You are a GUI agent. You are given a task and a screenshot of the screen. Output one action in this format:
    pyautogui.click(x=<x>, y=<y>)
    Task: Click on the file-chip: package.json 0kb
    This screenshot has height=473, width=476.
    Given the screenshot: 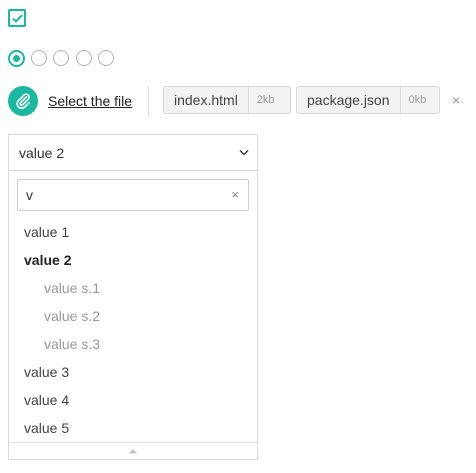 What is the action you would take?
    pyautogui.click(x=368, y=100)
    